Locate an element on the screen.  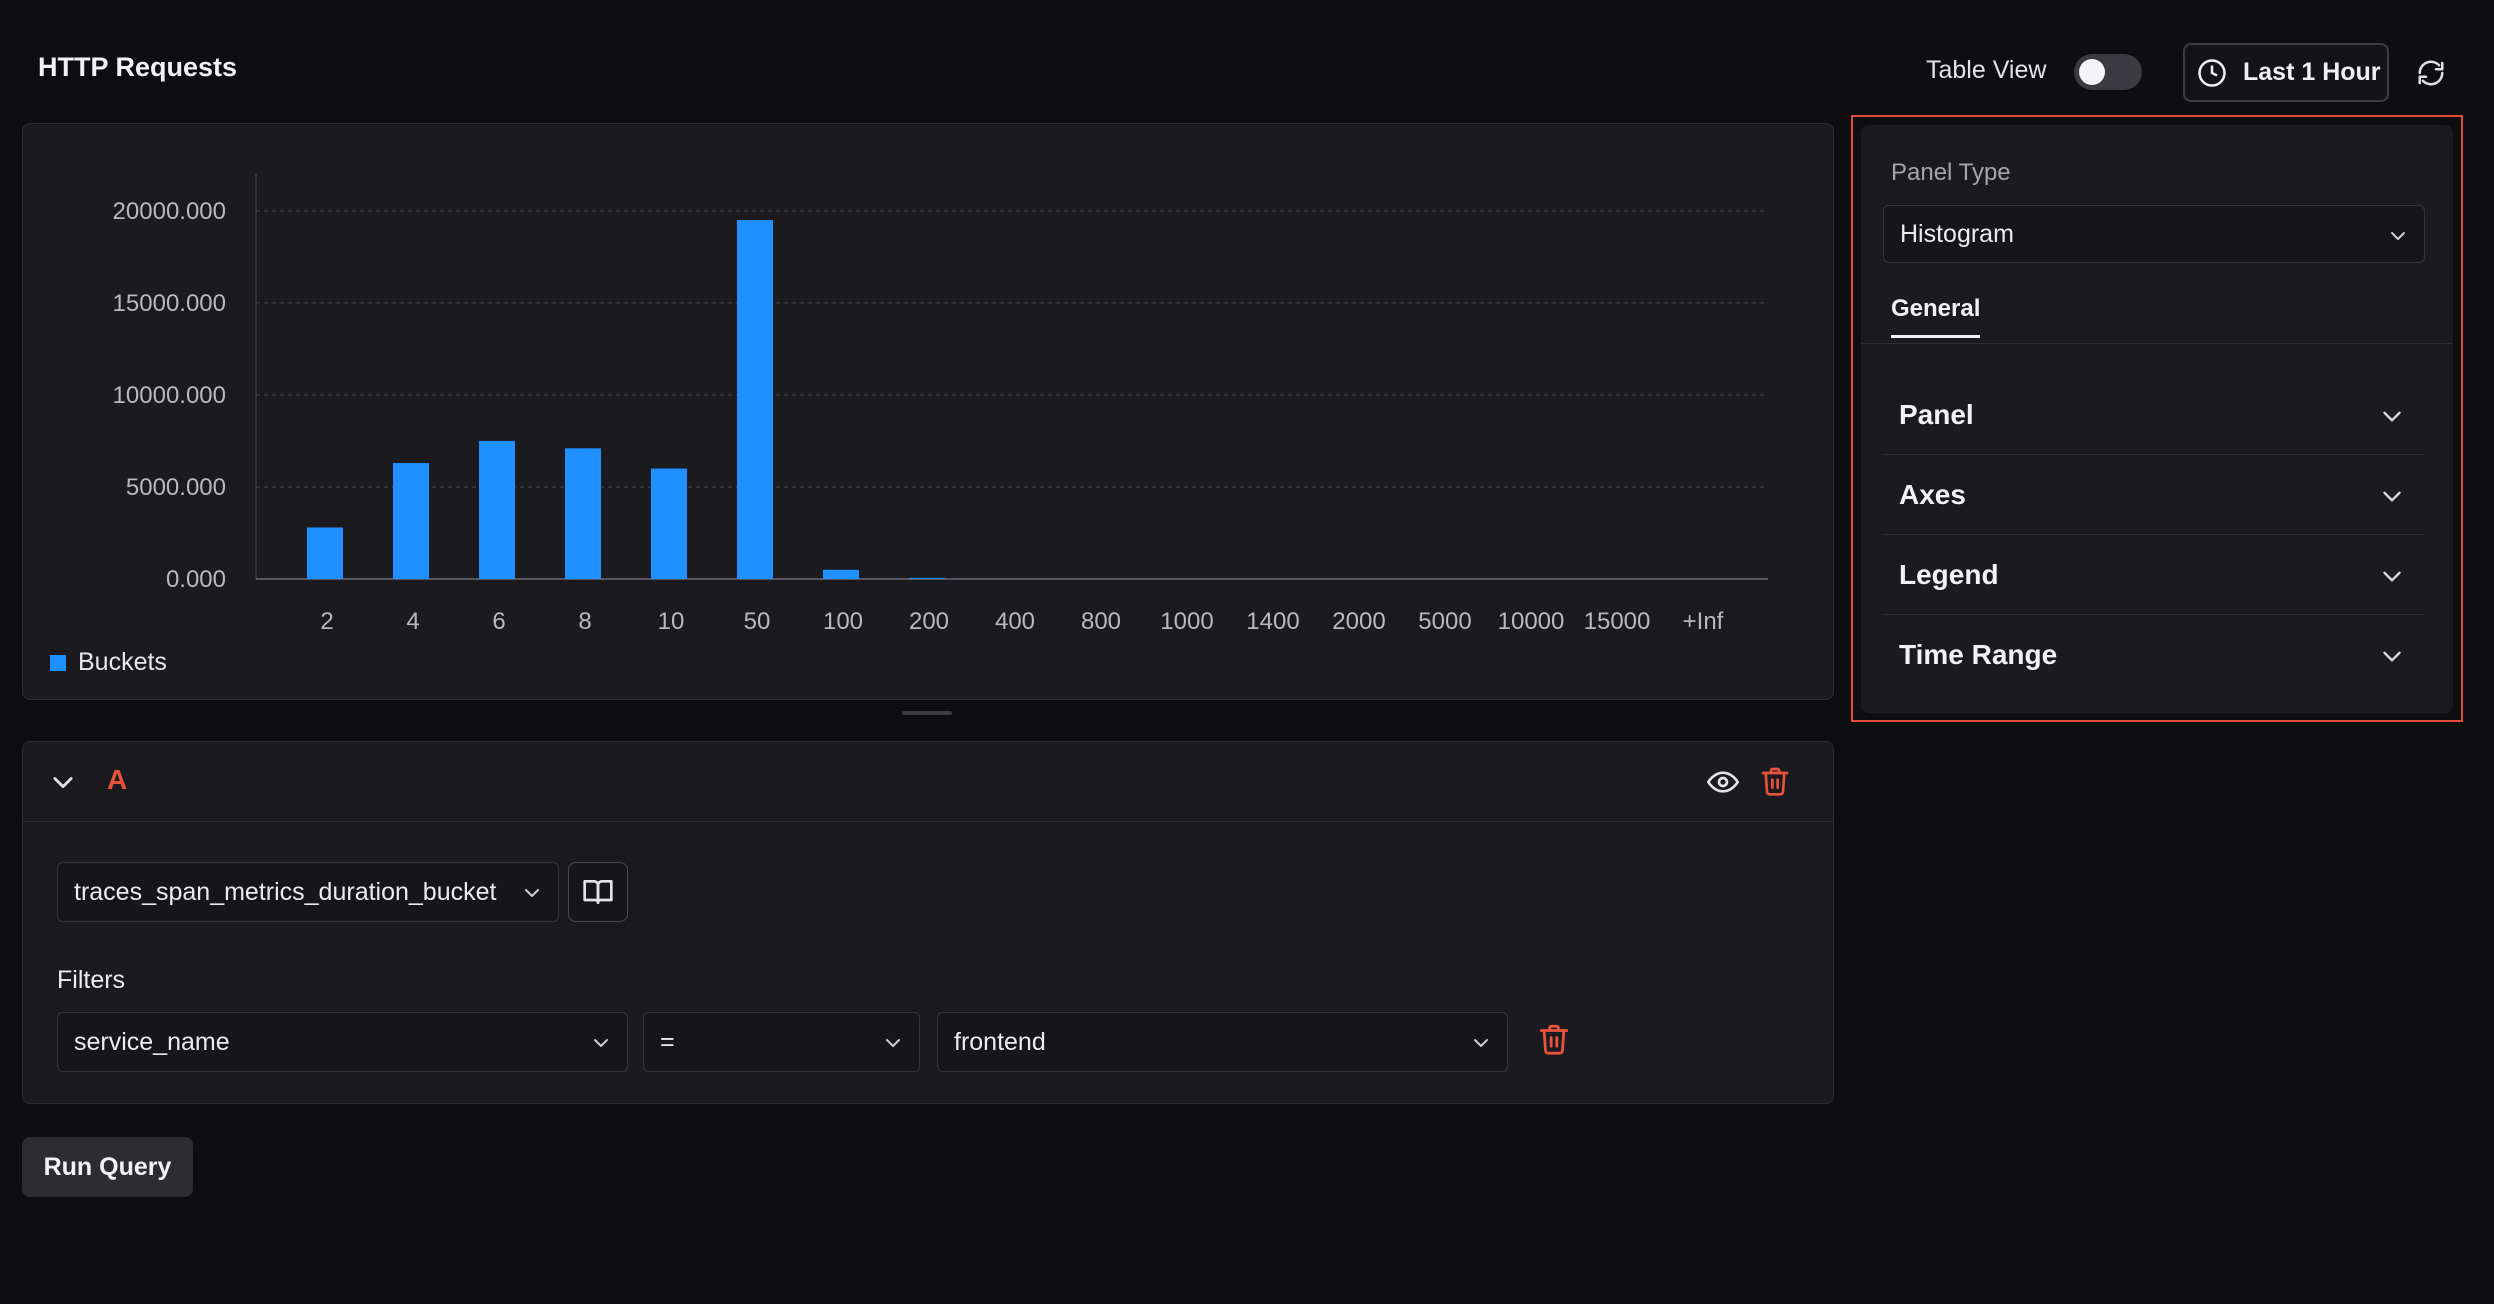
filter-operator-value: = is located at coordinates (667, 1041).